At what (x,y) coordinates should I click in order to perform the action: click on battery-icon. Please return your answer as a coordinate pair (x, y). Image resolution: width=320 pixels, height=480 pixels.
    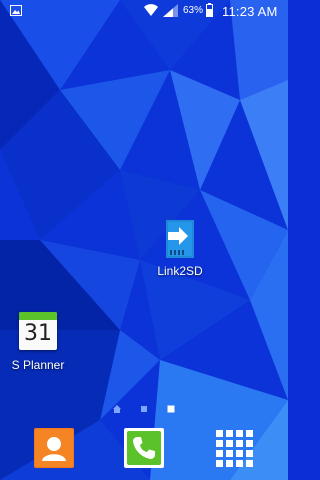
    Looking at the image, I should click on (209, 10).